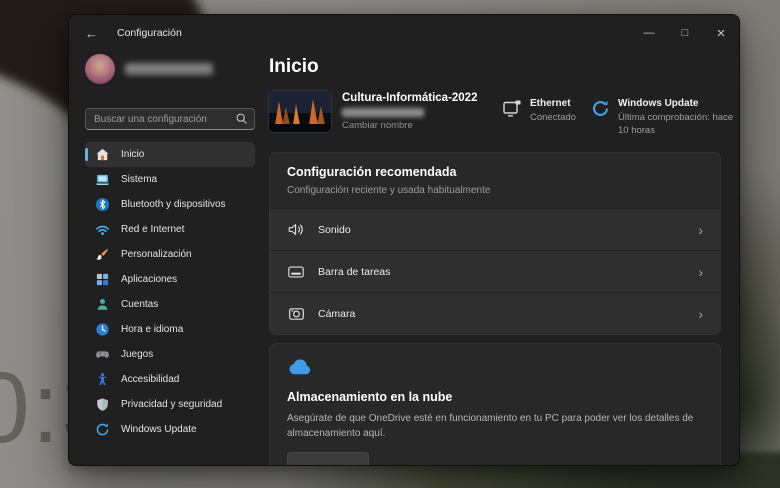 This screenshot has height=488, width=780. I want to click on sidebar-item-label: Red e Internet, so click(153, 229).